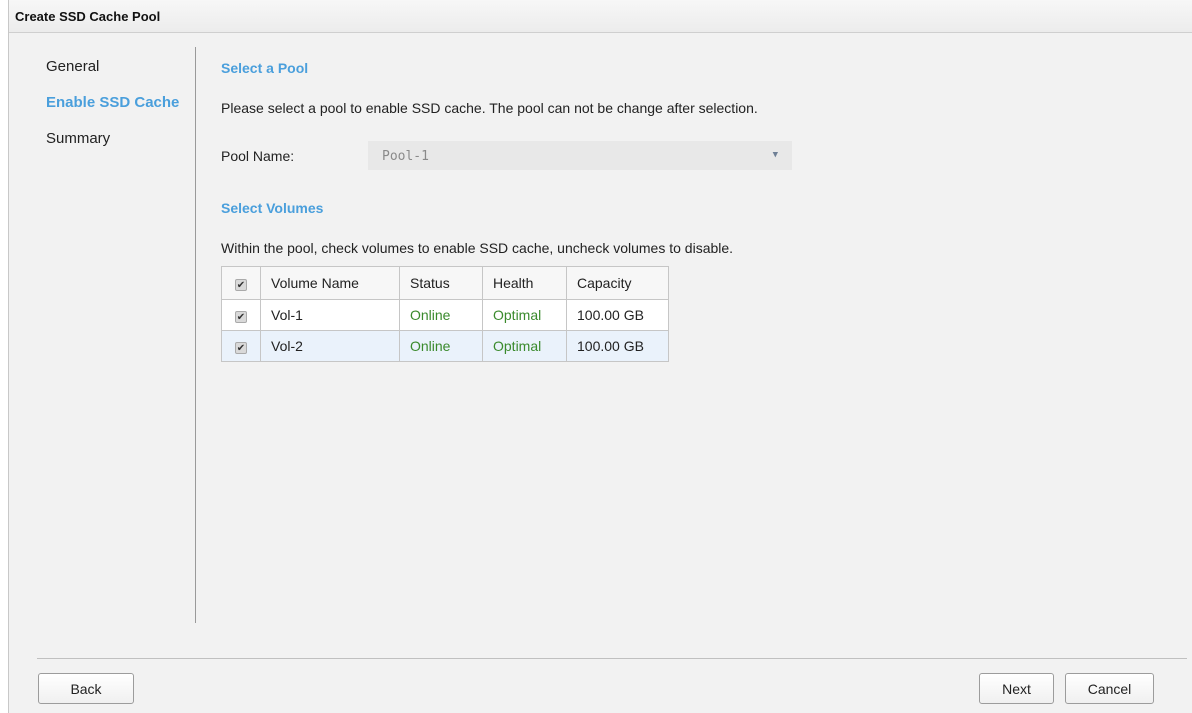  I want to click on pool-name-select: Pool-1 ▼, so click(580, 155).